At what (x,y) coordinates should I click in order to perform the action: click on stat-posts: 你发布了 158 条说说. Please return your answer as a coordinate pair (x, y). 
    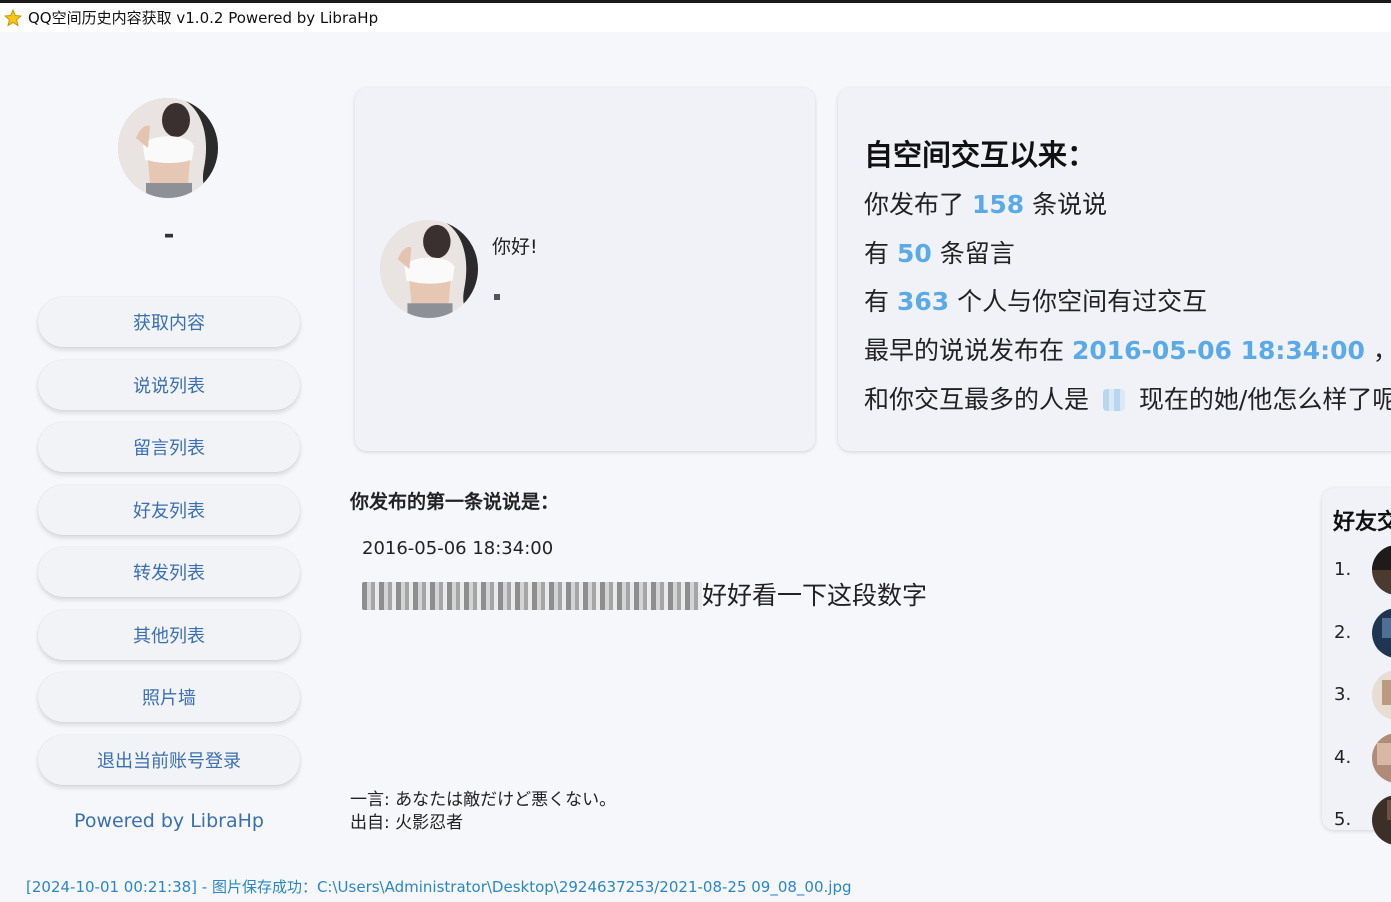
    Looking at the image, I should click on (986, 204).